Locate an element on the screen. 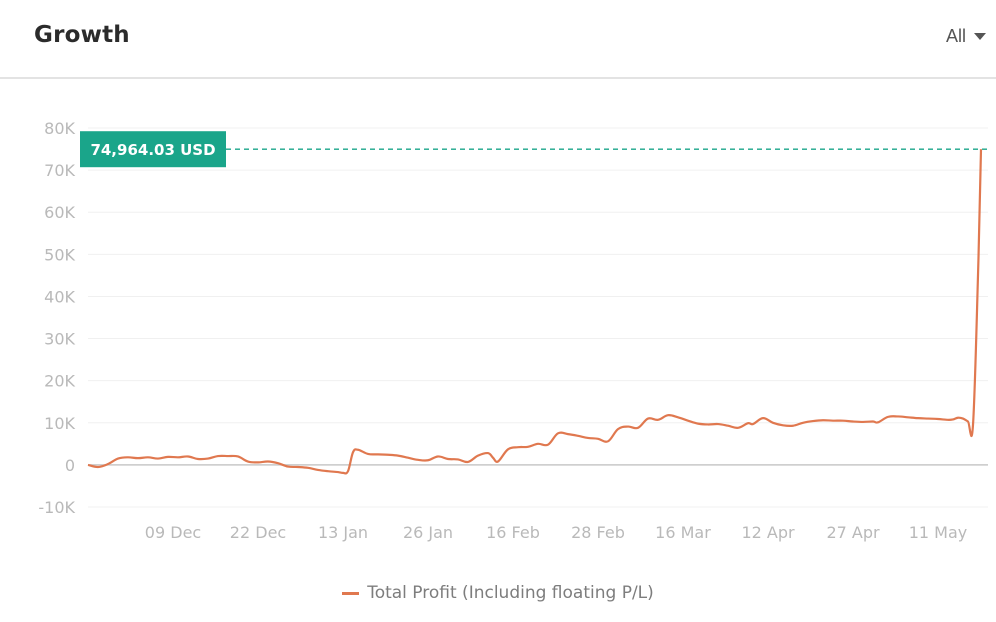 This screenshot has height=622, width=996. y-tick-label: 70K is located at coordinates (59, 170).